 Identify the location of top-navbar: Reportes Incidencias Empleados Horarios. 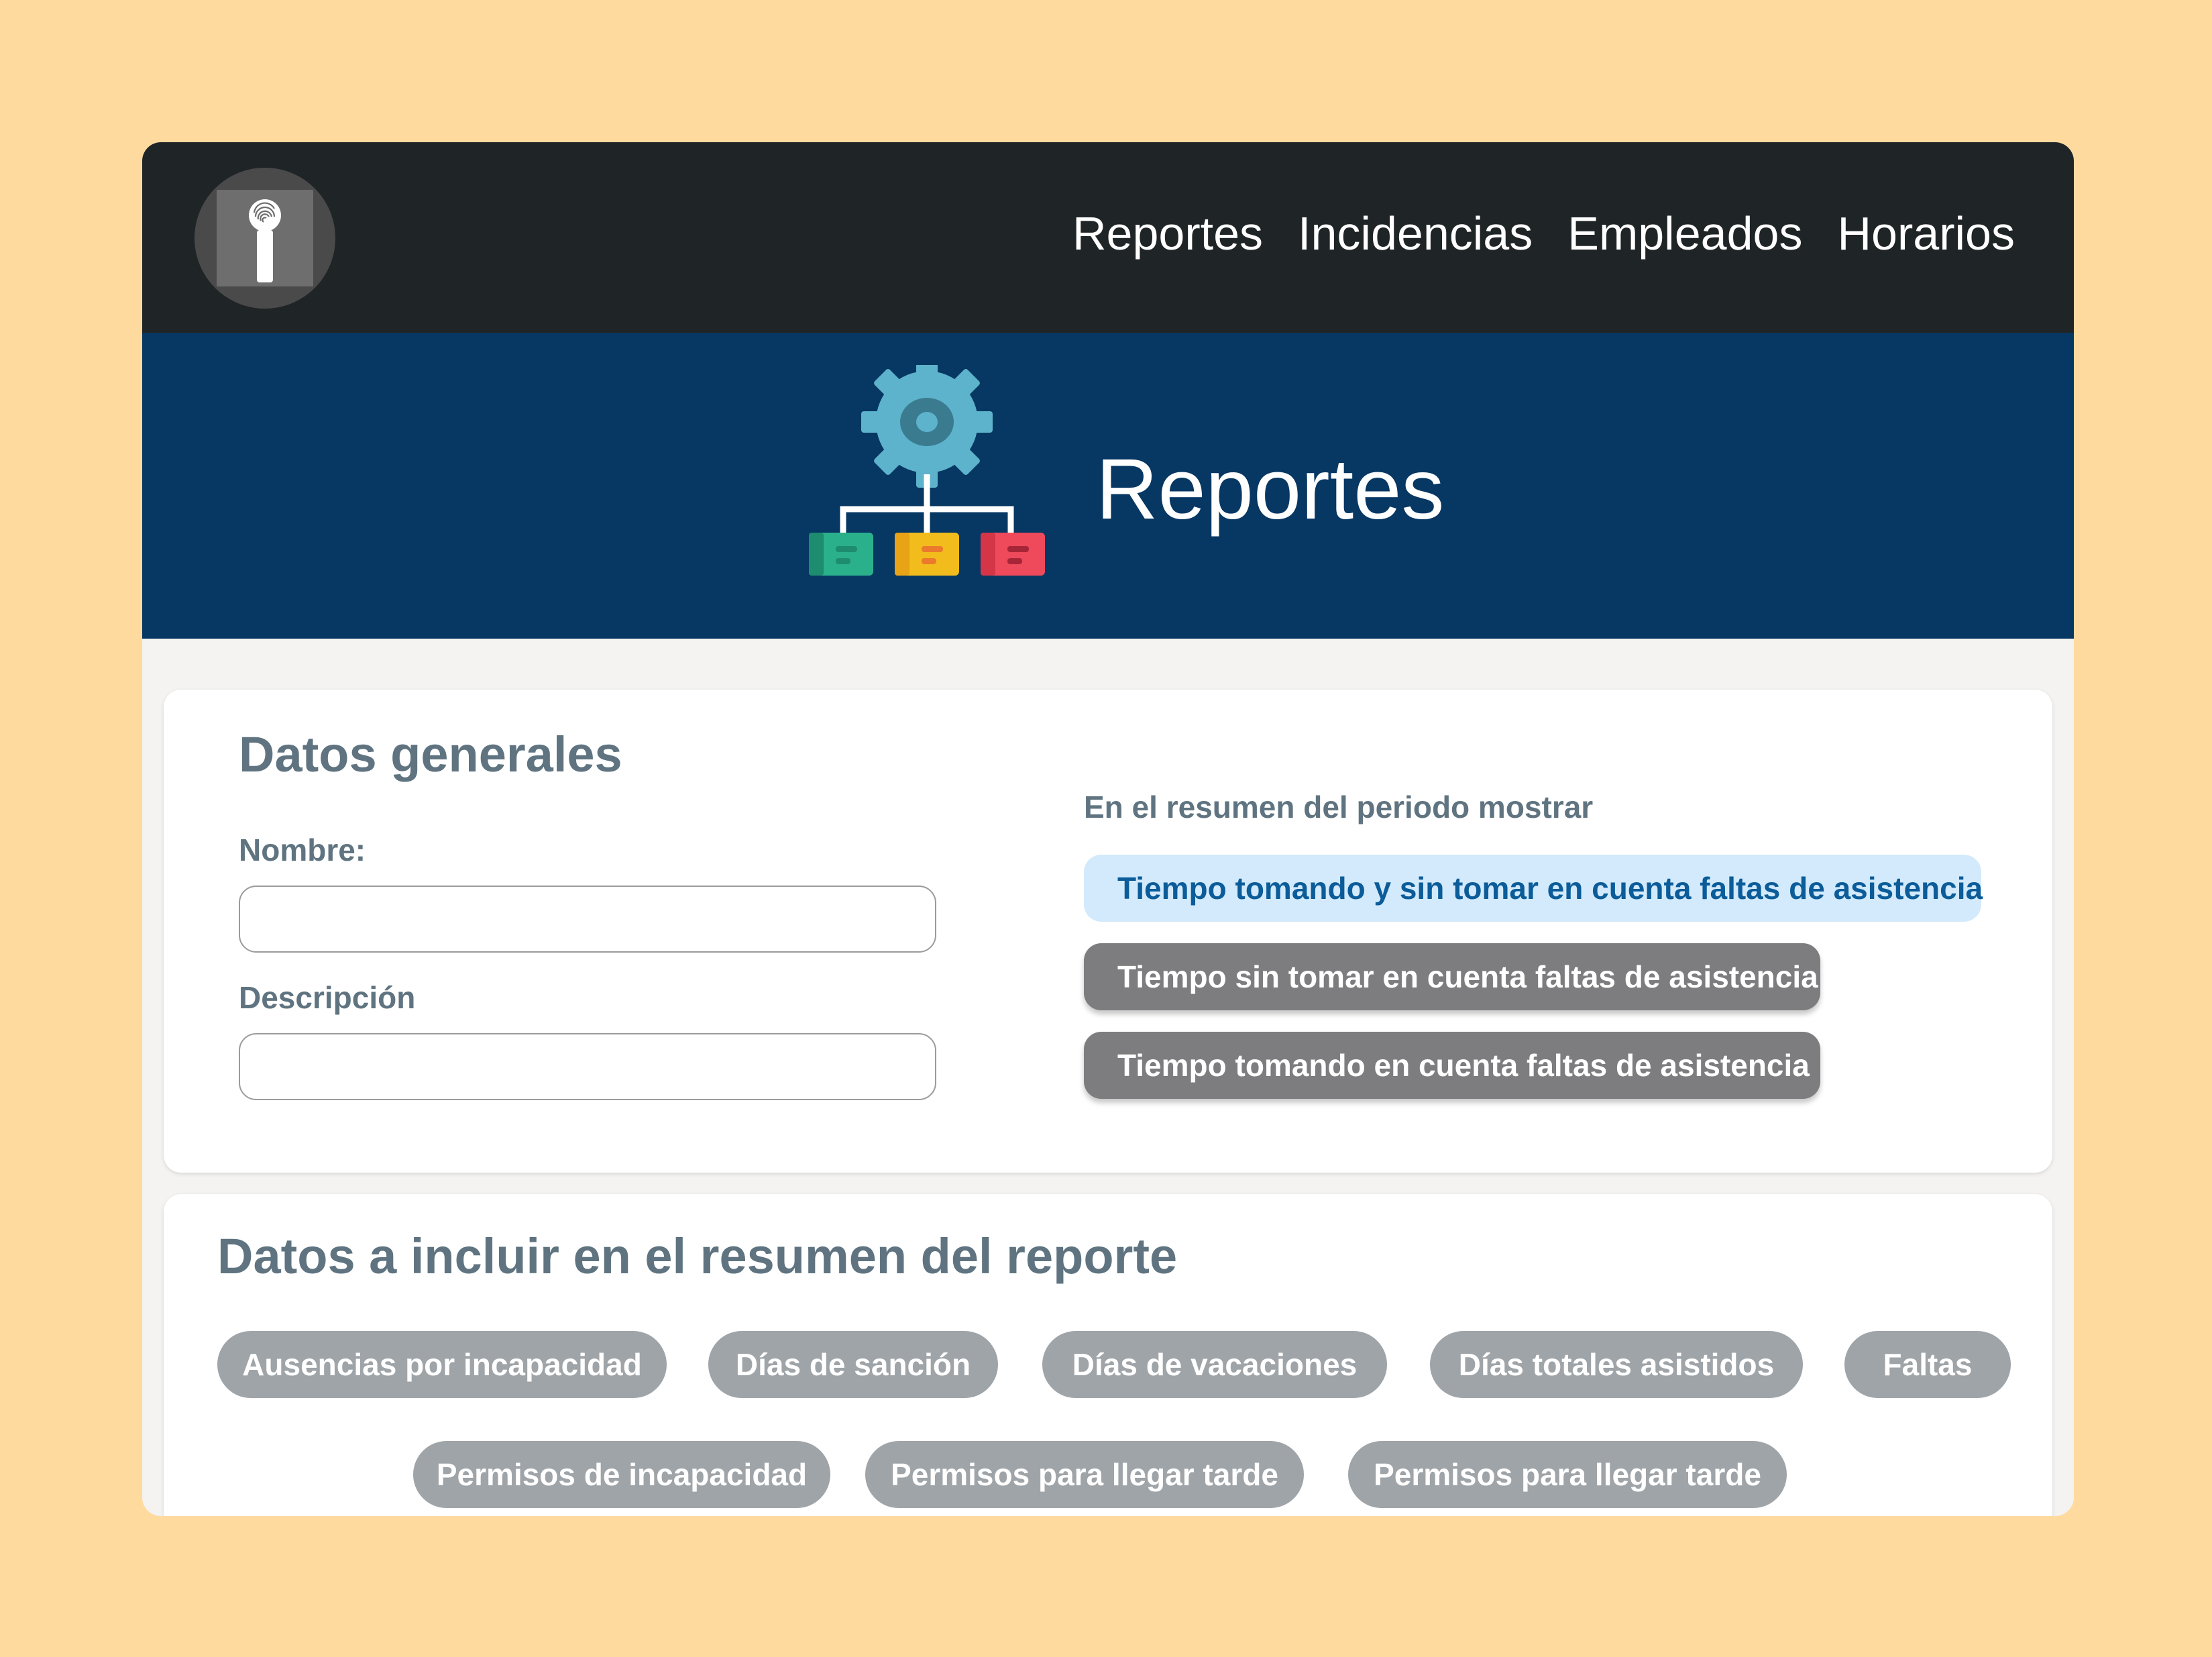
(1108, 238).